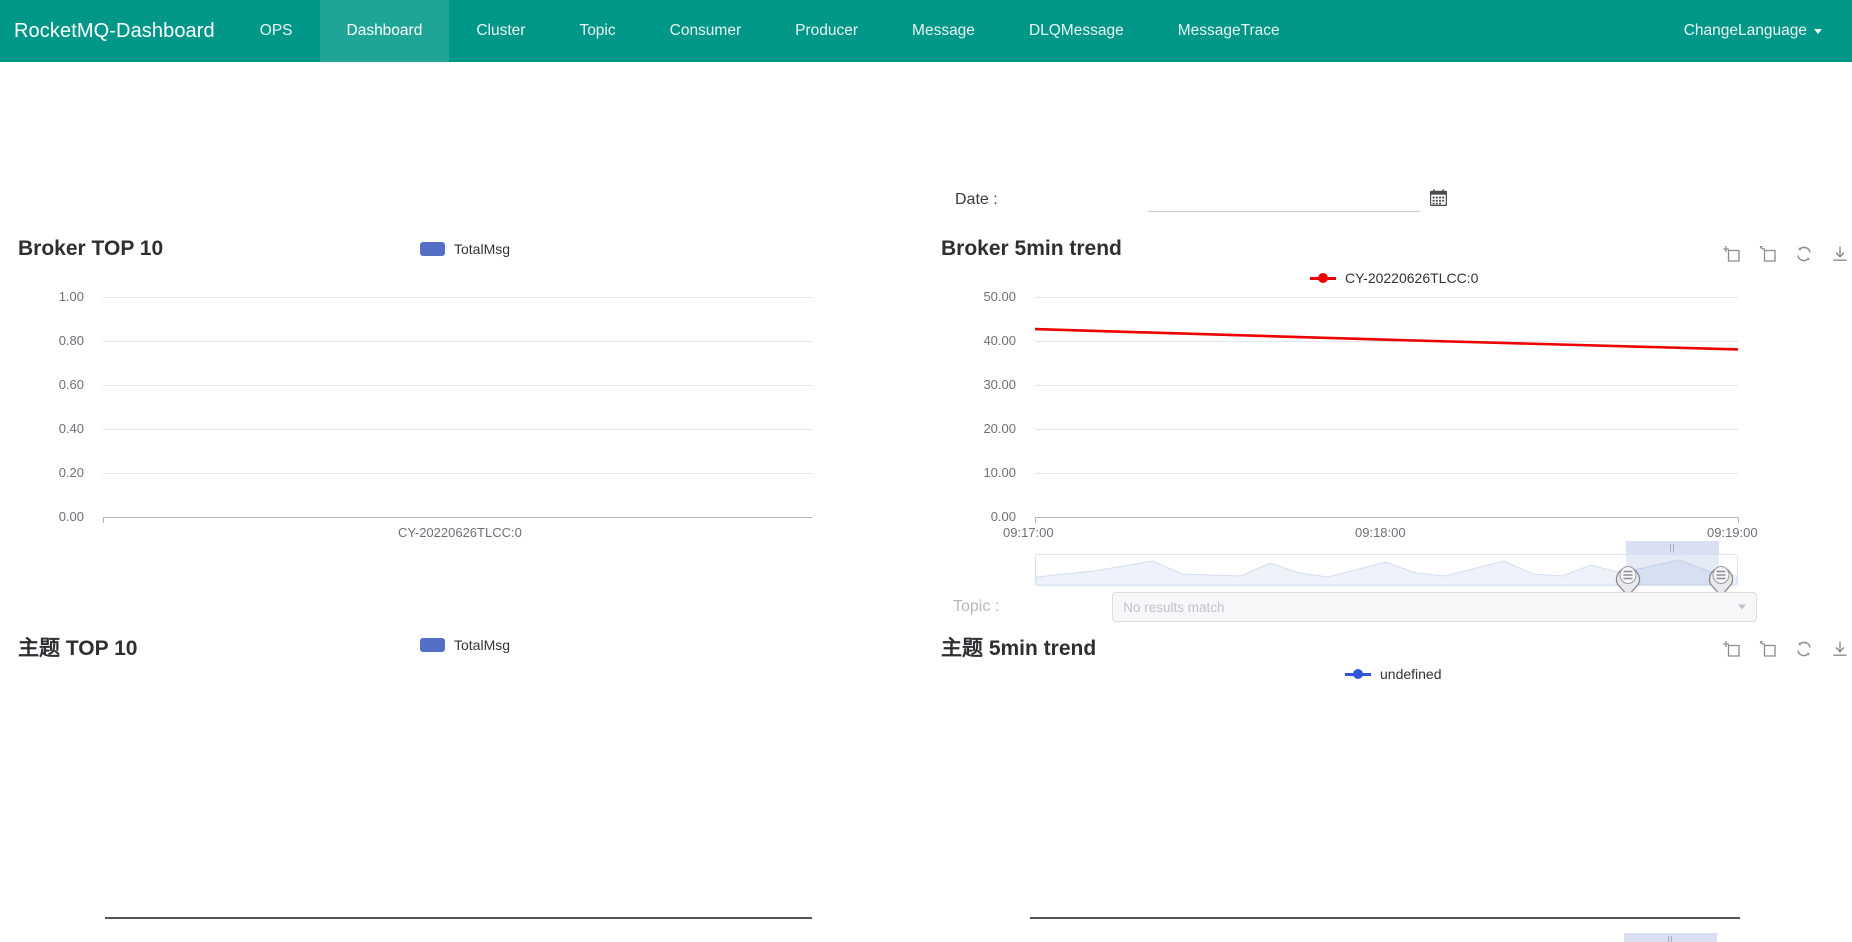  I want to click on nav-item-message: Message, so click(943, 31).